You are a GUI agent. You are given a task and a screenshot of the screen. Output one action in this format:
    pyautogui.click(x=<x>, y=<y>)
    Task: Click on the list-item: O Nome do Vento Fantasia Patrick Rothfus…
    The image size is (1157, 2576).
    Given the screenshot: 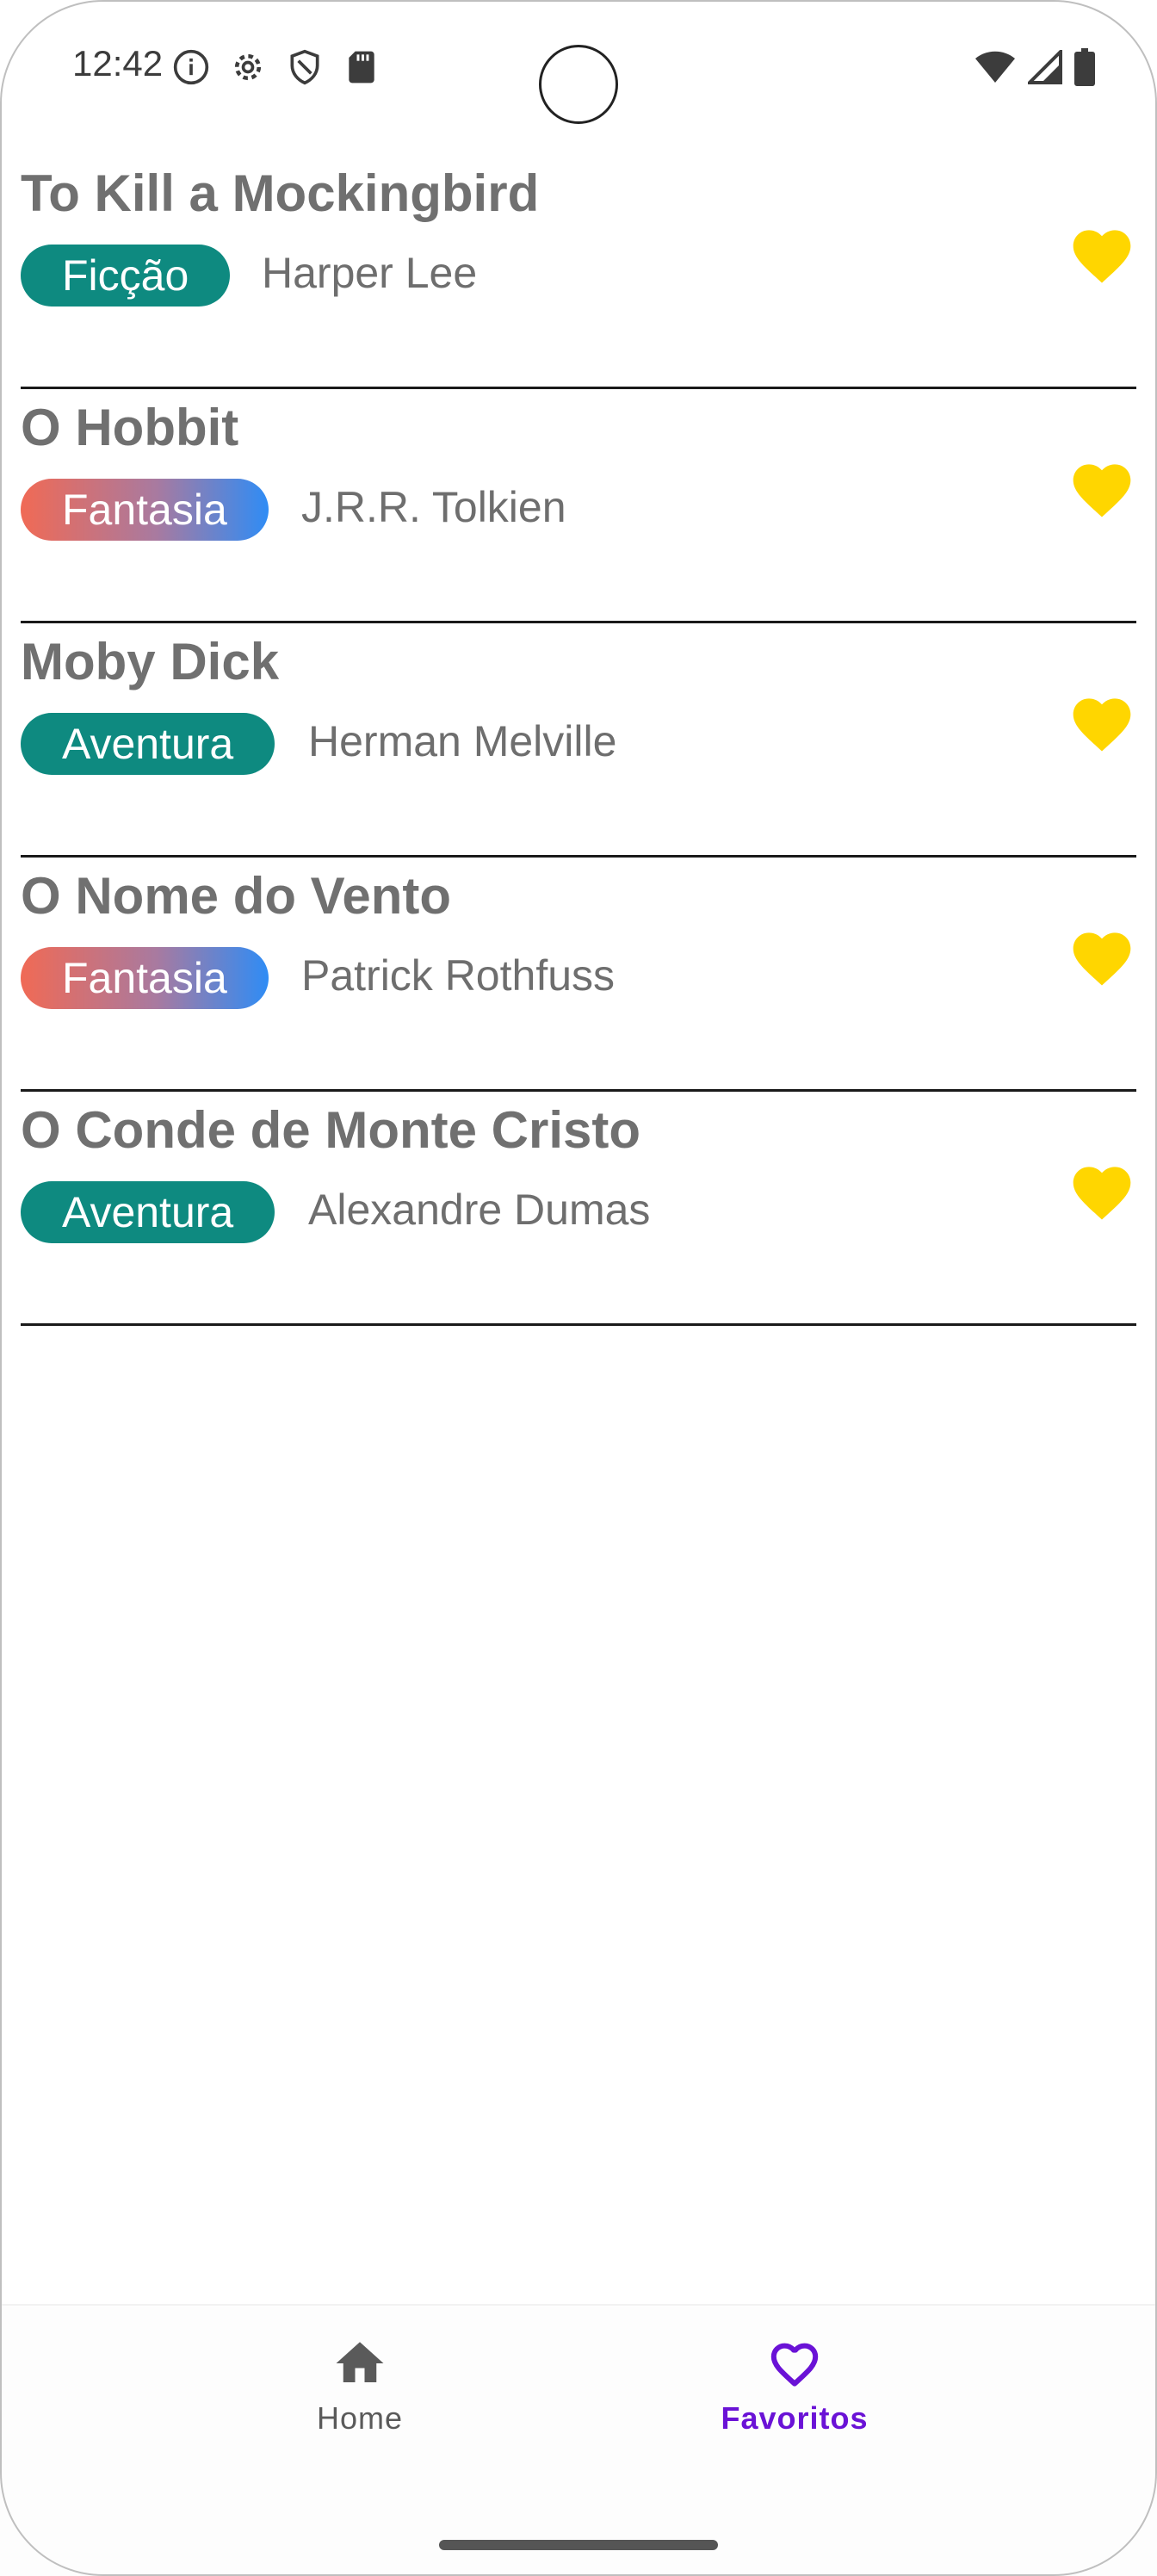 What is the action you would take?
    pyautogui.click(x=579, y=975)
    